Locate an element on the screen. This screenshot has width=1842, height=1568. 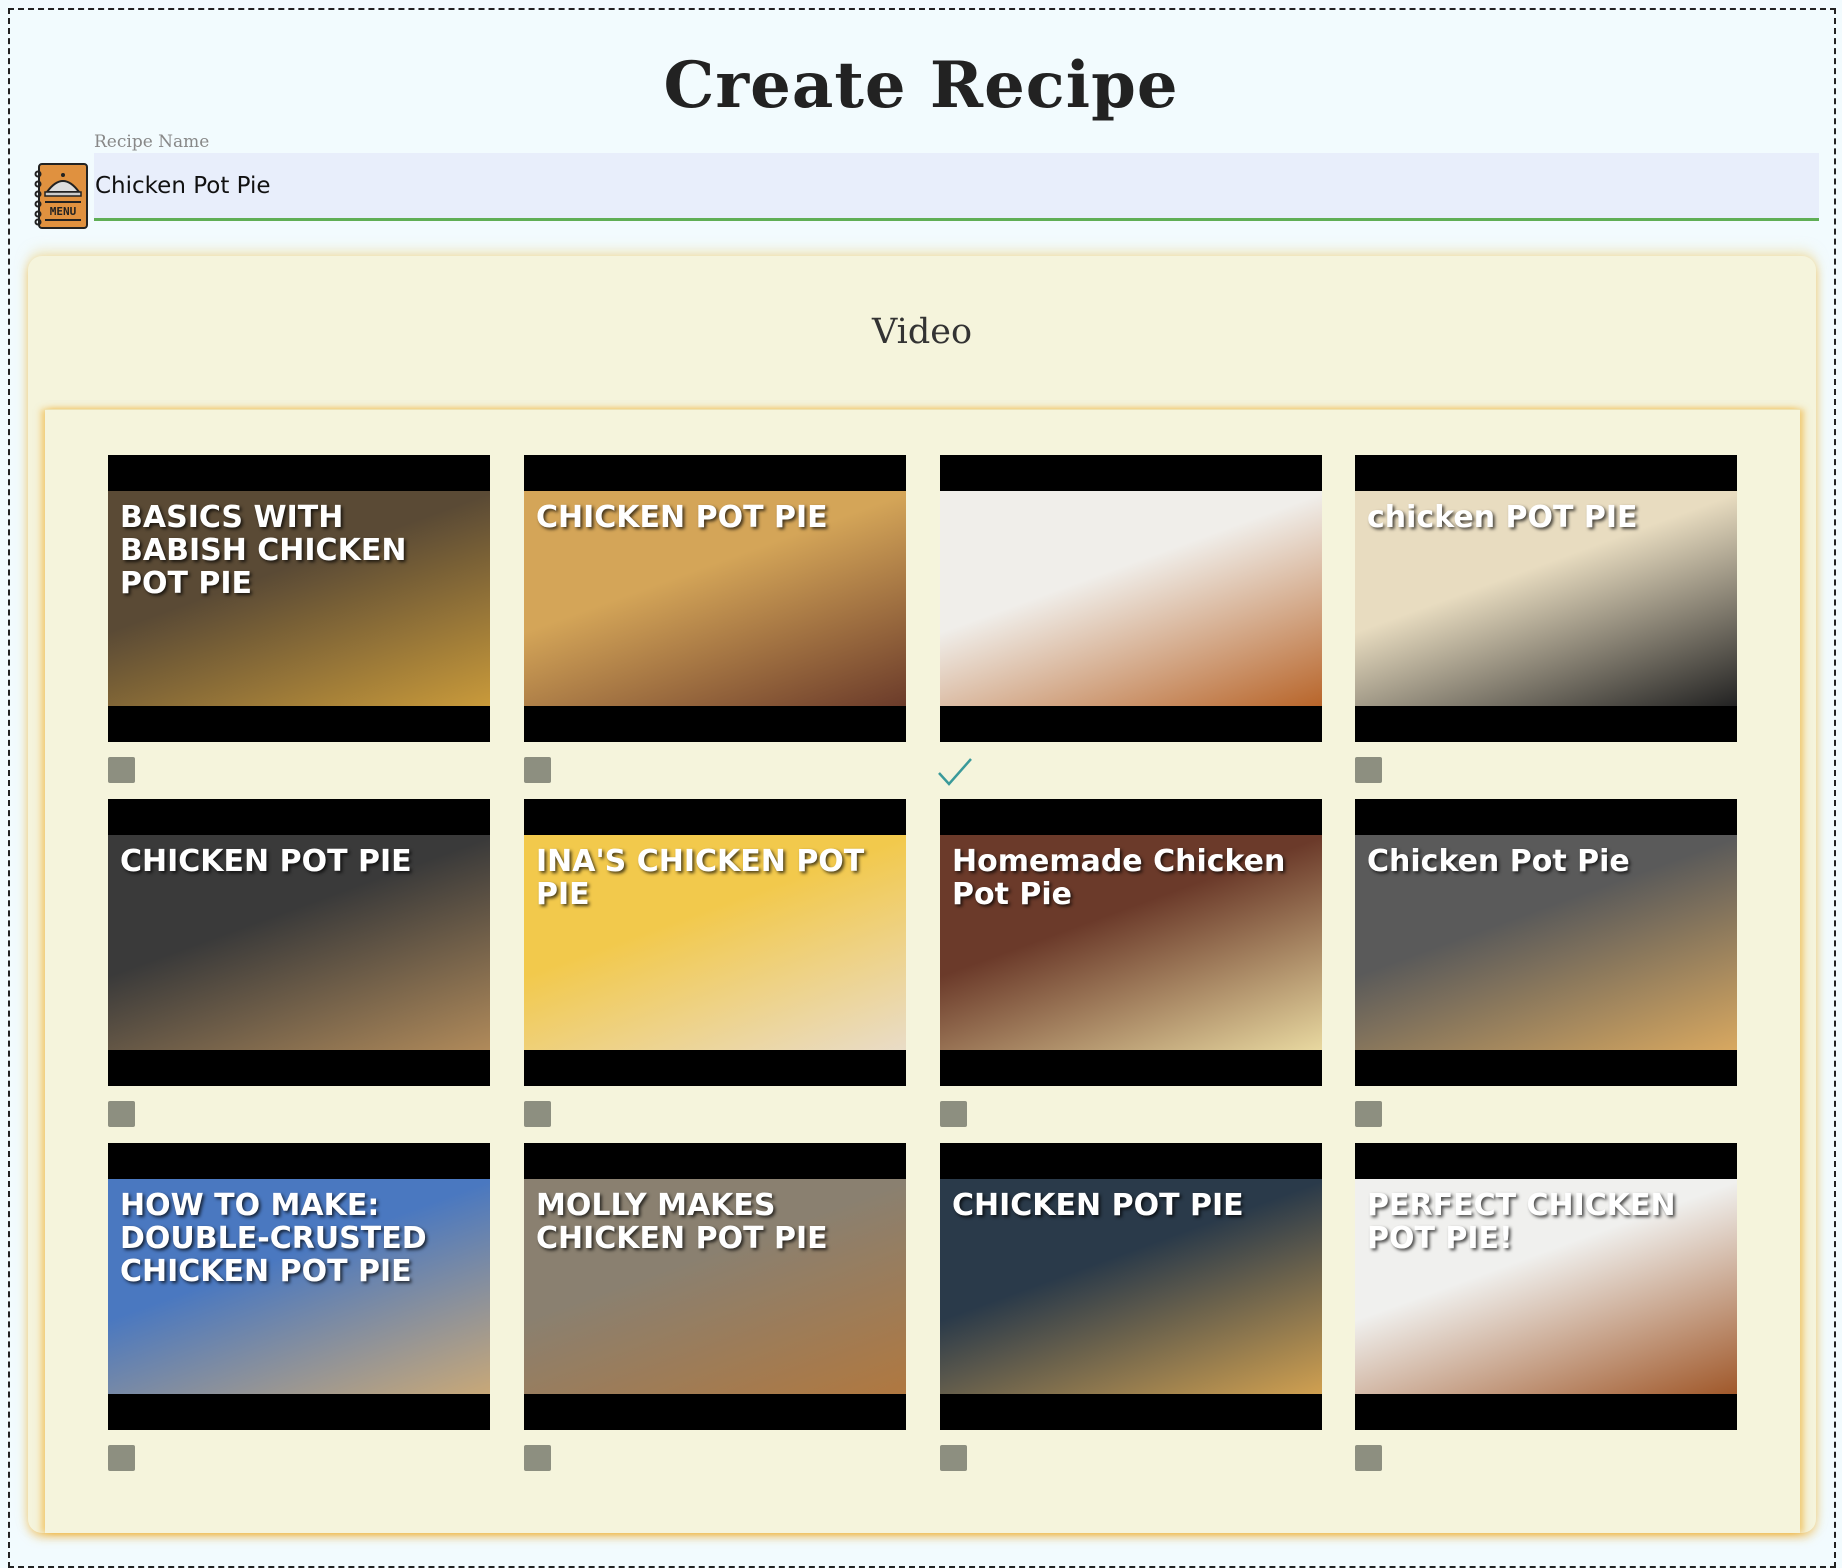
thumbnail-image: PERFECT CHICKEN POT PIE! is located at coordinates (1546, 1286).